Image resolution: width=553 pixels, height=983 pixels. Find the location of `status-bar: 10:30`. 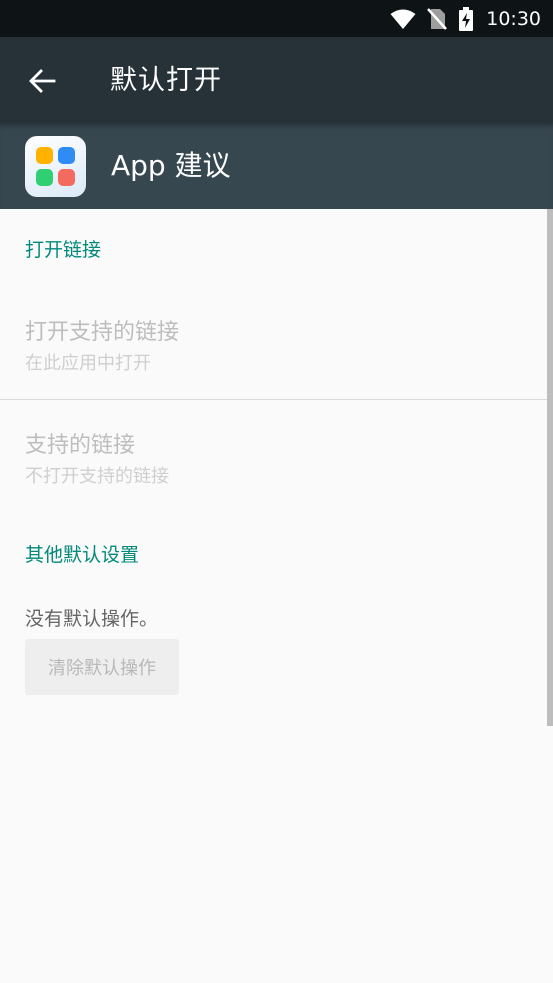

status-bar: 10:30 is located at coordinates (276, 18).